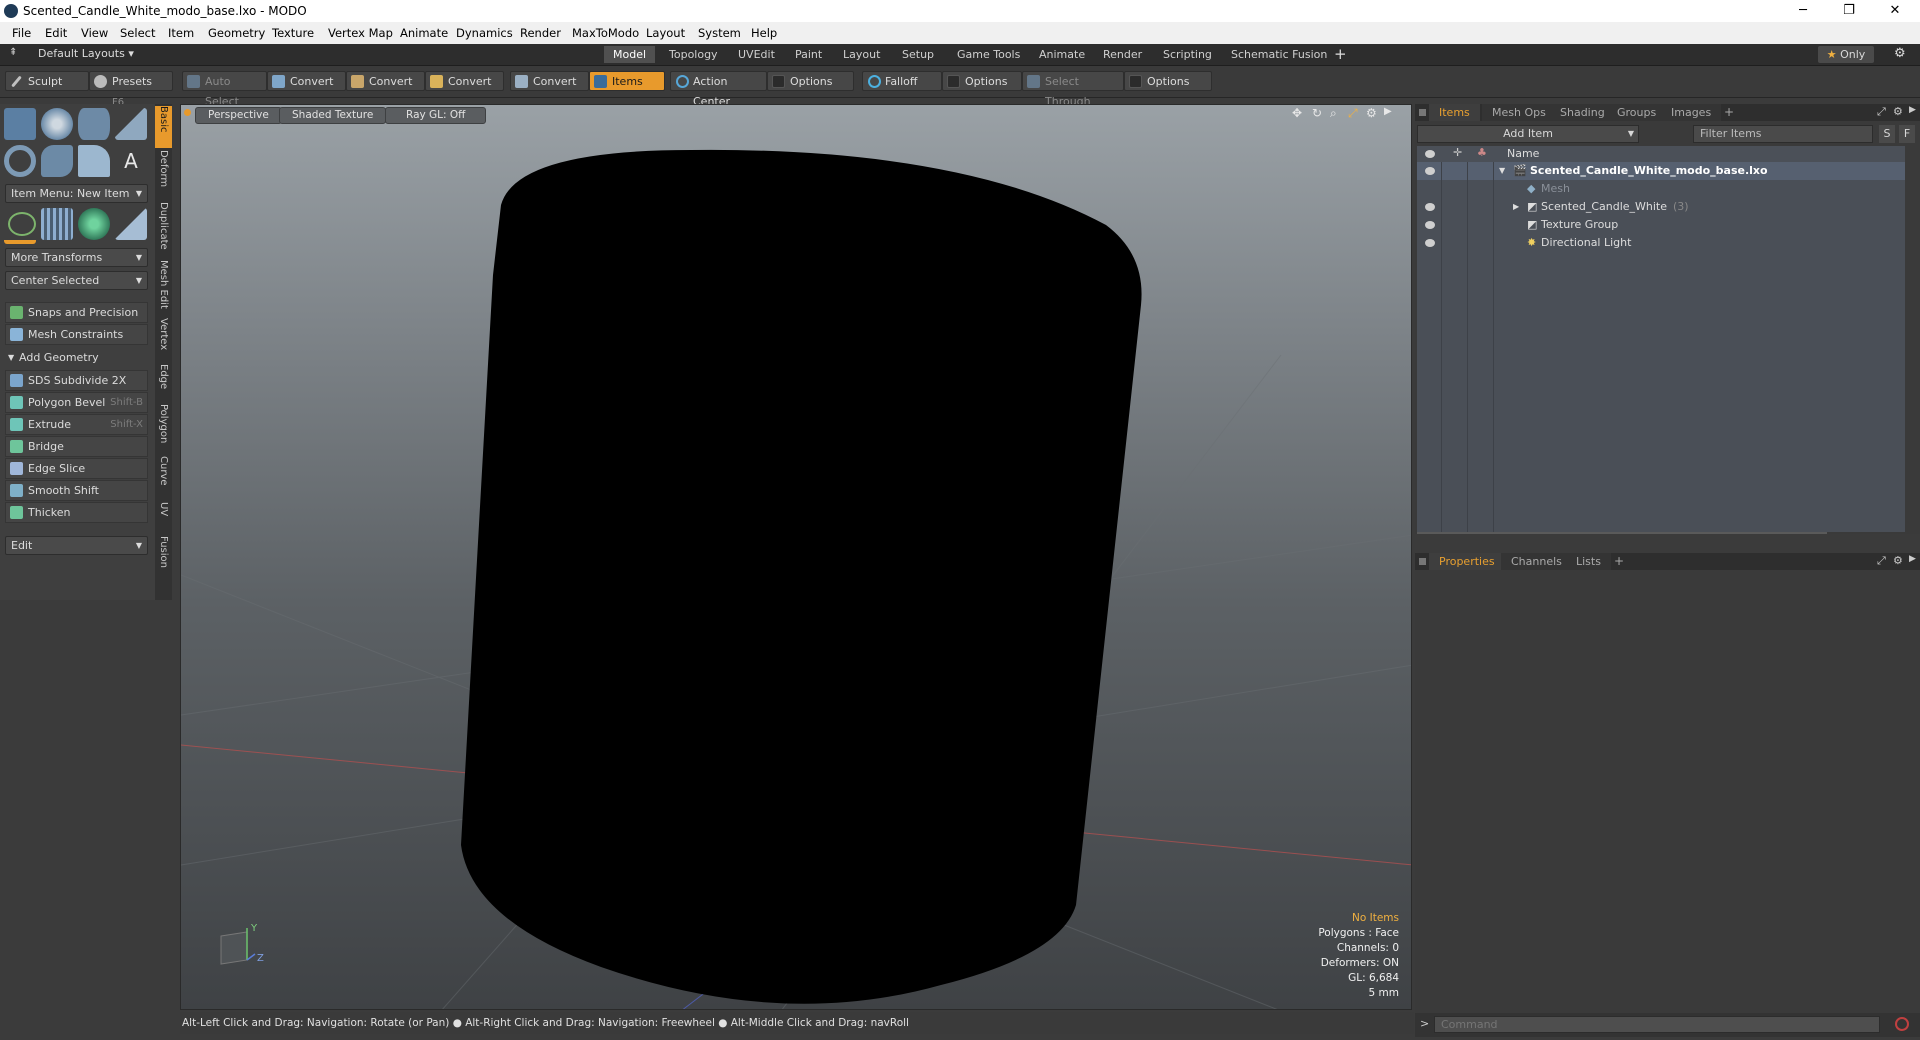 Image resolution: width=1920 pixels, height=1040 pixels. What do you see at coordinates (94, 224) in the screenshot?
I see `rotate-gizmo-icon` at bounding box center [94, 224].